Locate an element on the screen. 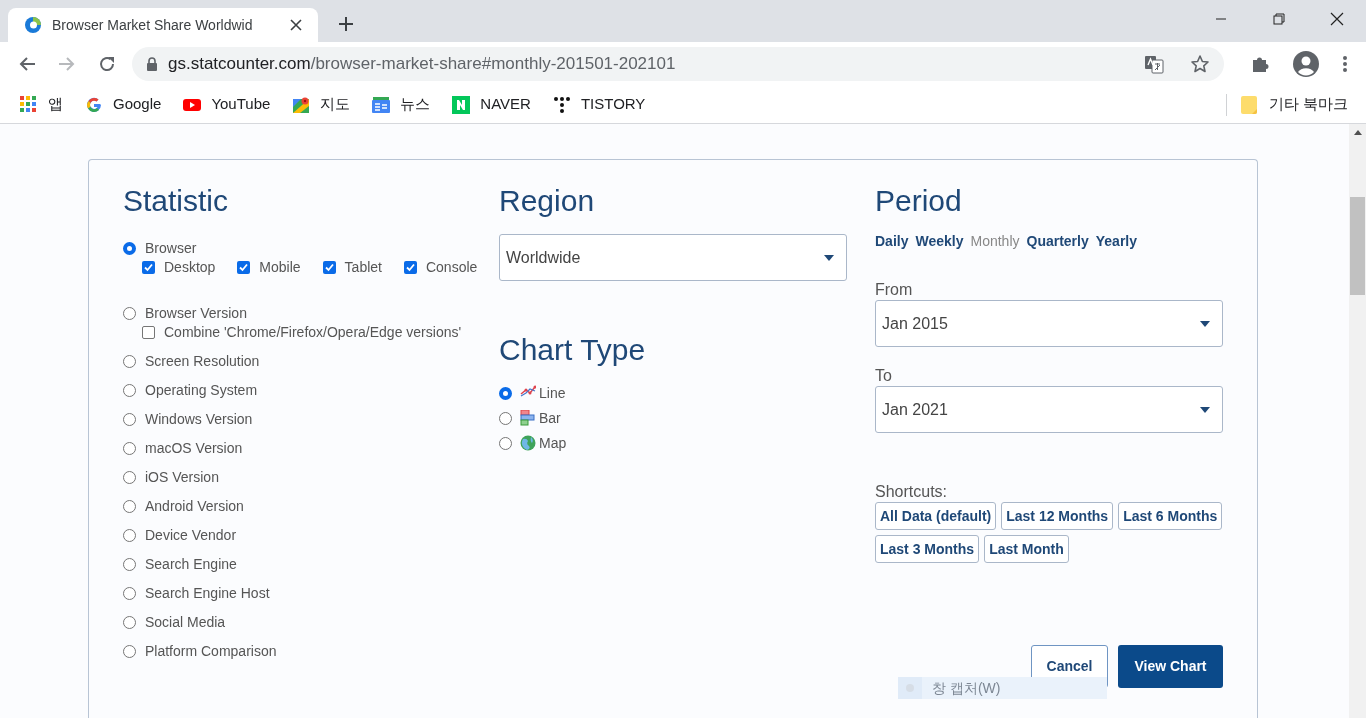 The image size is (1366, 718). shortcuts-label: Shortcuts: is located at coordinates (912, 492).